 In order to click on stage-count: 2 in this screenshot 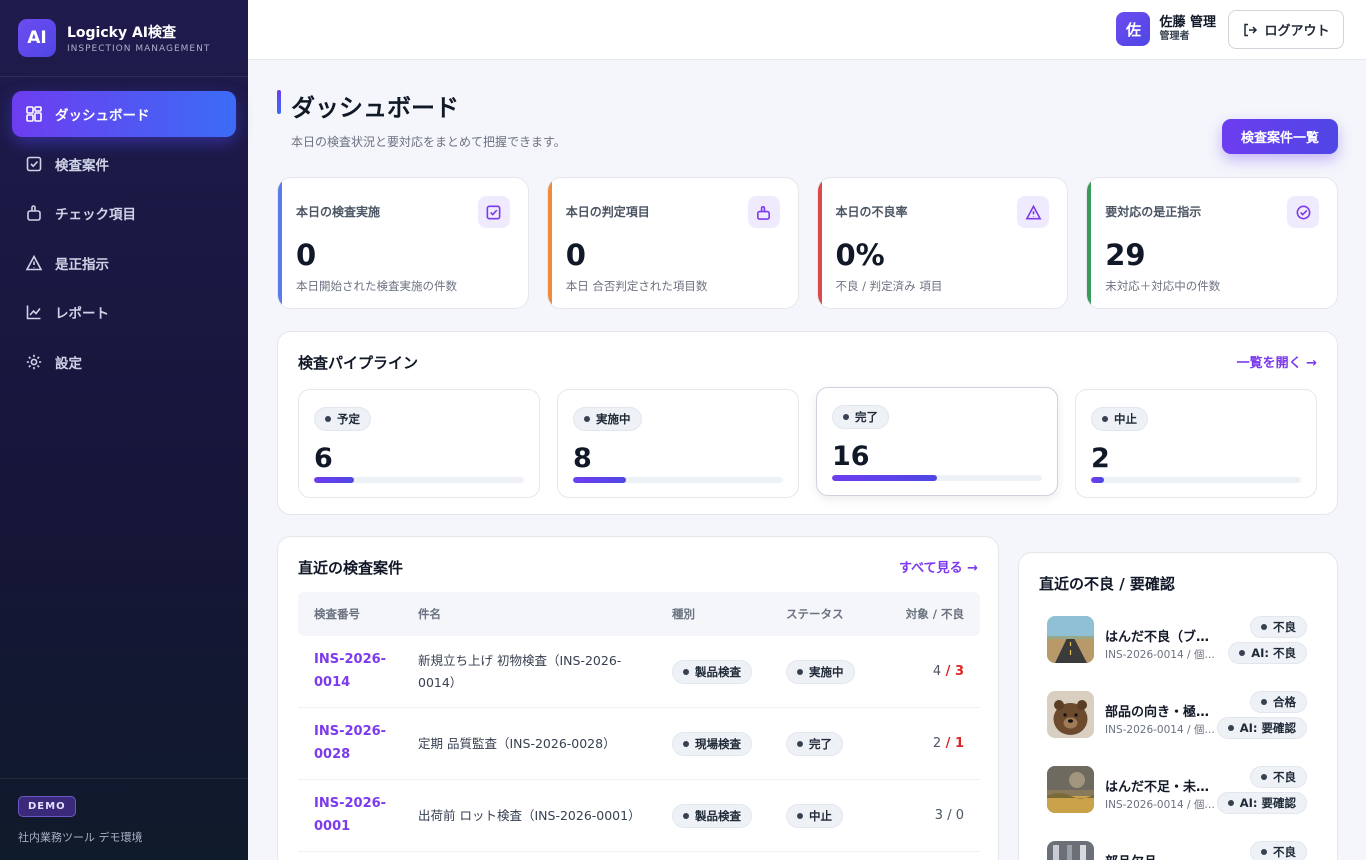, I will do `click(1100, 458)`.